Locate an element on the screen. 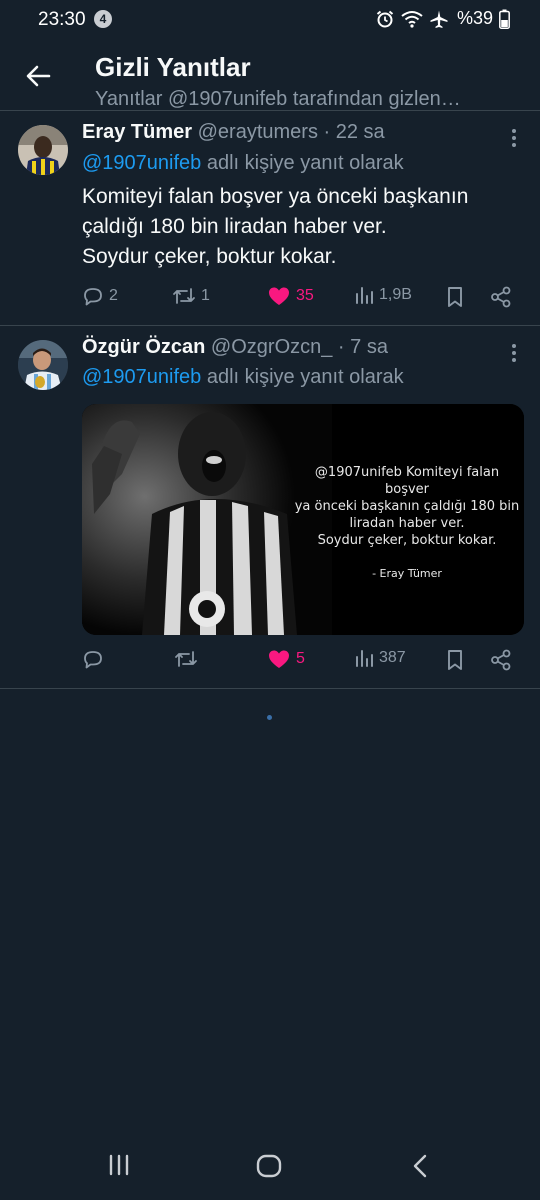 This screenshot has width=540, height=1200. reply-count: 2 is located at coordinates (113, 295).